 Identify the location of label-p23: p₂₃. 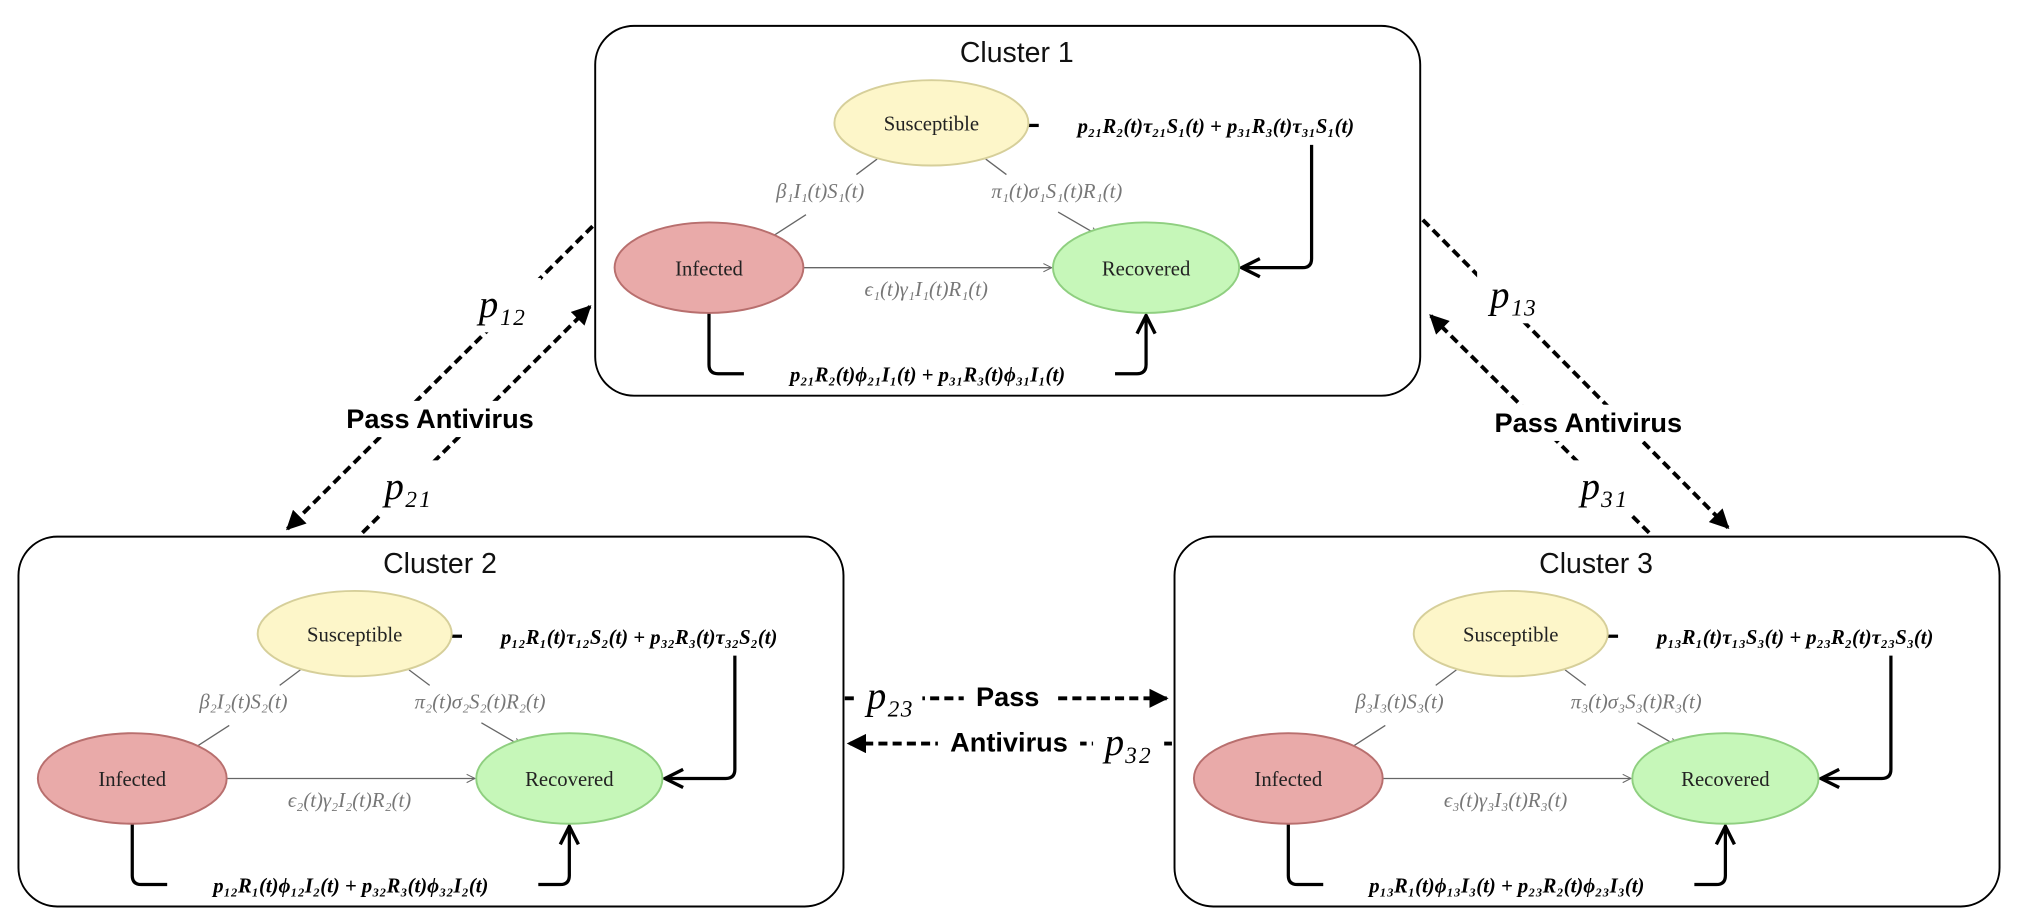
(888, 696).